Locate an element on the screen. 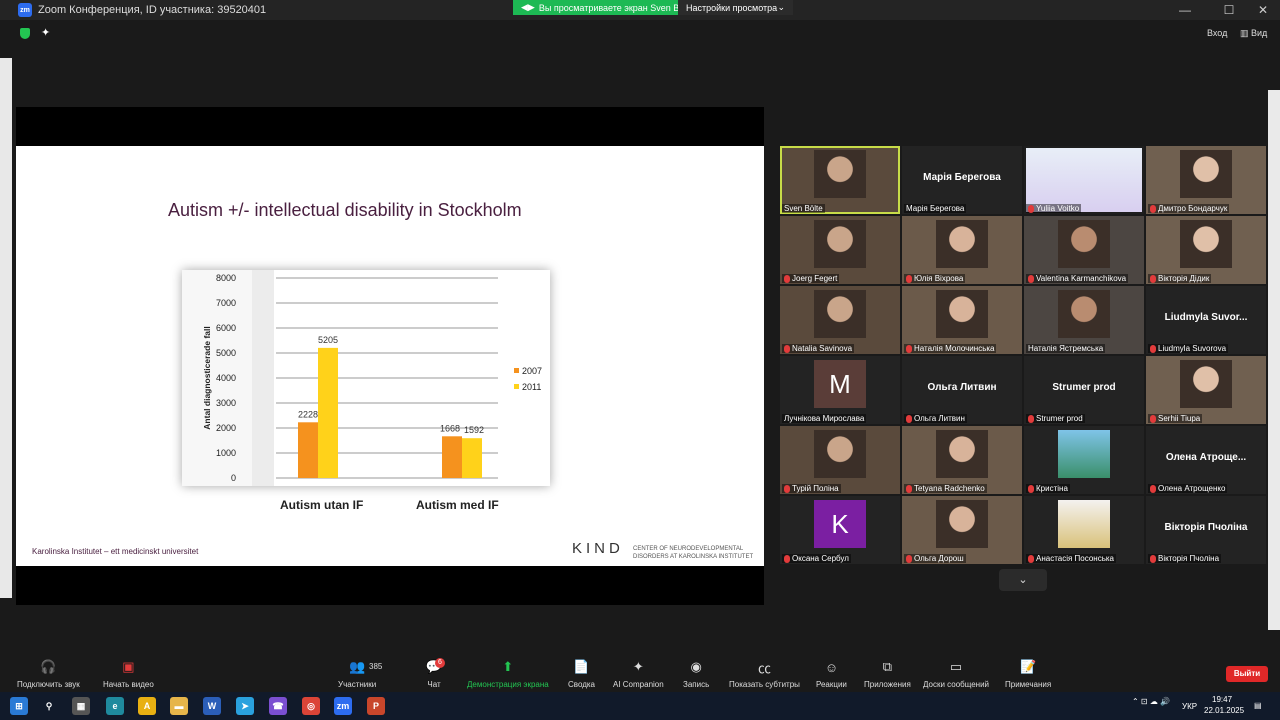  language-indicator: УКР is located at coordinates (1189, 706).